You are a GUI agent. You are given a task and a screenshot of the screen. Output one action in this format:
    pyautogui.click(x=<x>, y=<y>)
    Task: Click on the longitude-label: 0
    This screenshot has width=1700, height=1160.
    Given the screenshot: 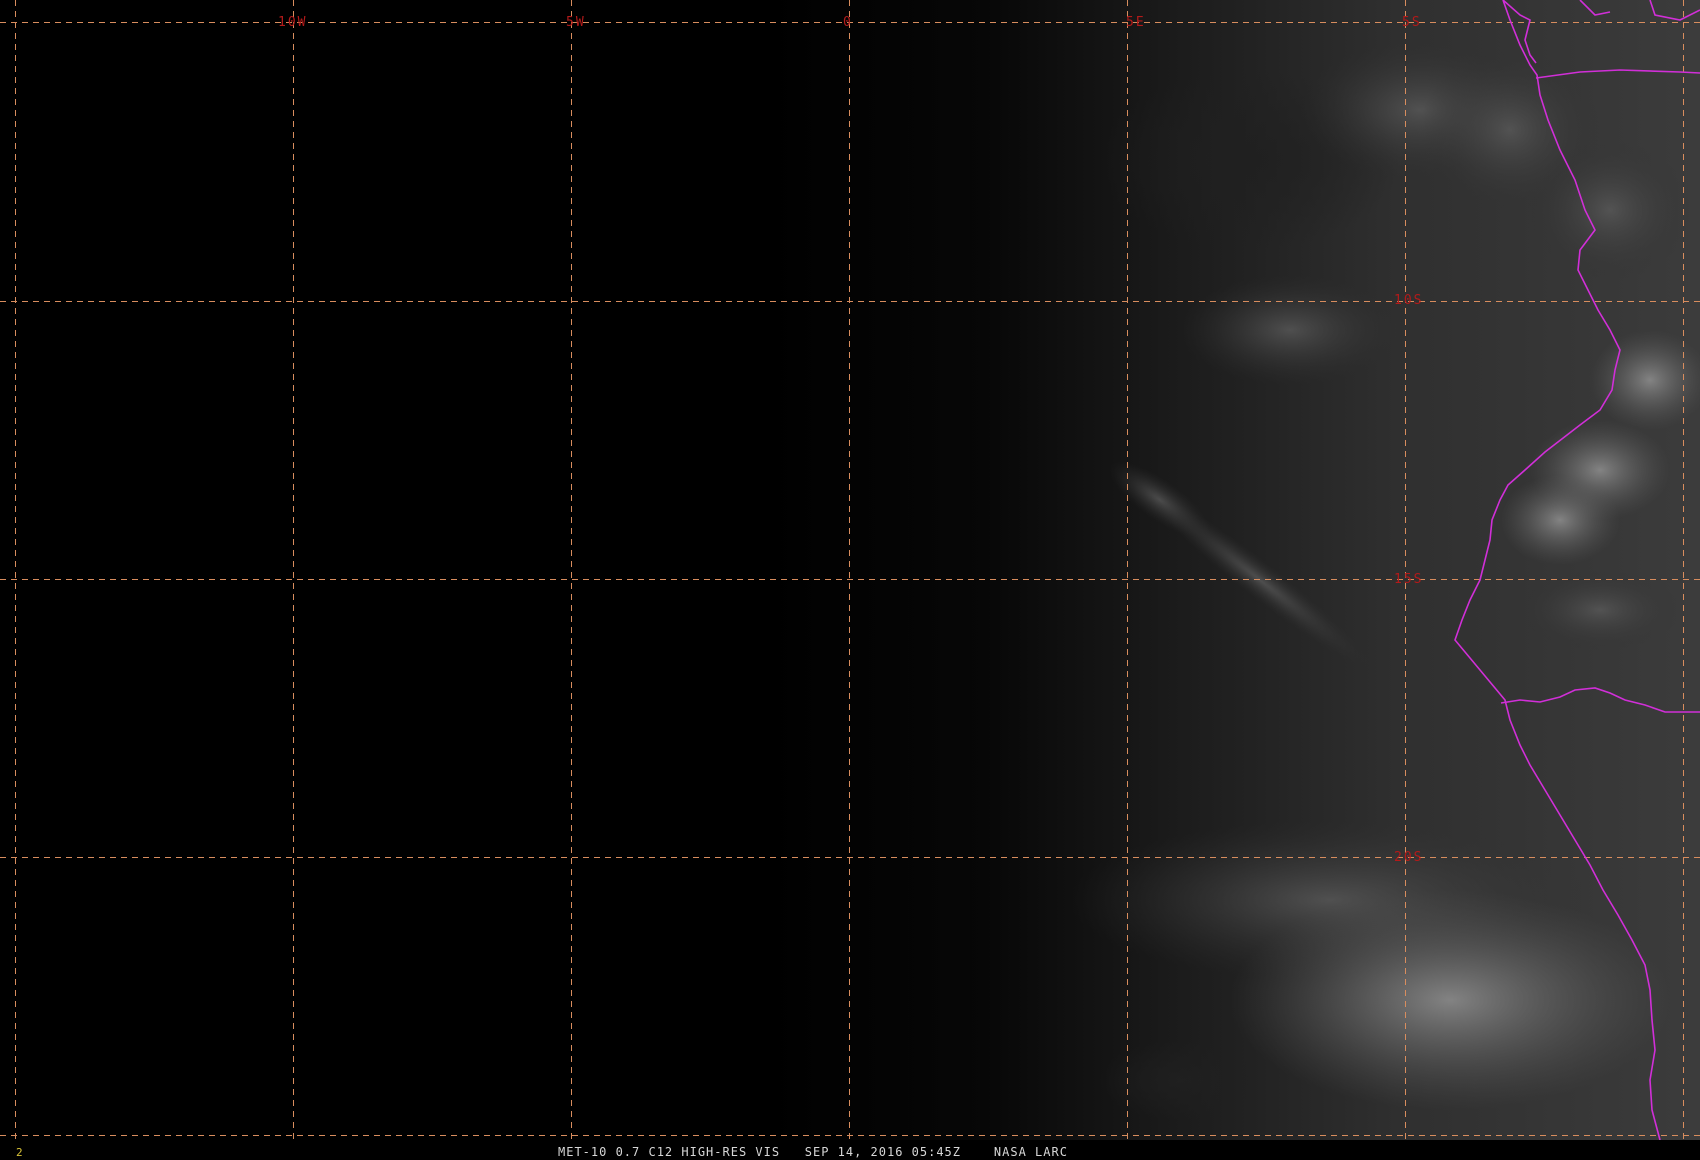 What is the action you would take?
    pyautogui.click(x=848, y=22)
    